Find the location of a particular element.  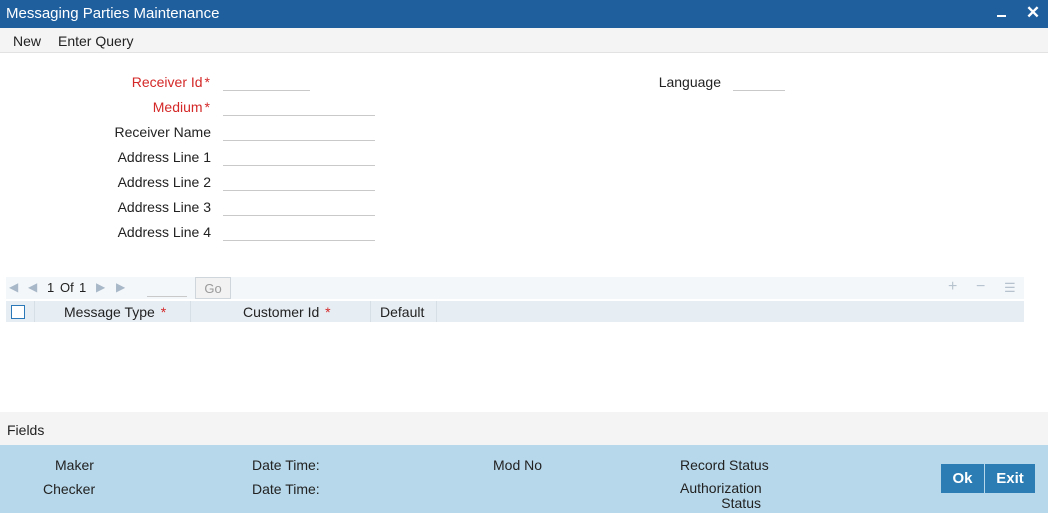

address-line-4-field is located at coordinates (299, 231).